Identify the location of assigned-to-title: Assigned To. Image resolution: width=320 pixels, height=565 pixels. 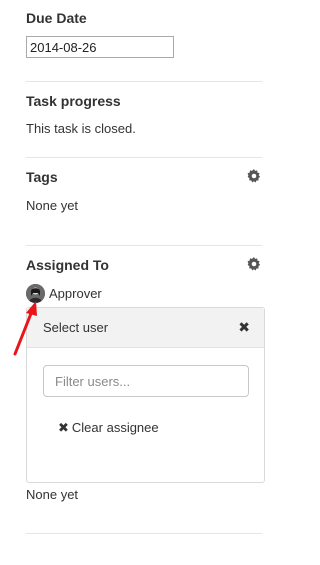
(67, 265).